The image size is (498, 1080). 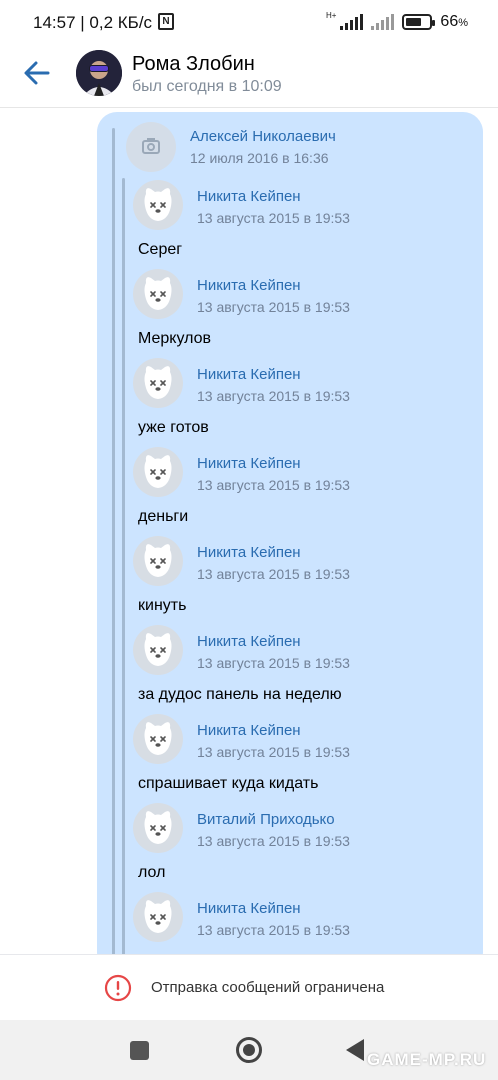 What do you see at coordinates (123, 566) in the screenshot?
I see `nested-forward-thread-line` at bounding box center [123, 566].